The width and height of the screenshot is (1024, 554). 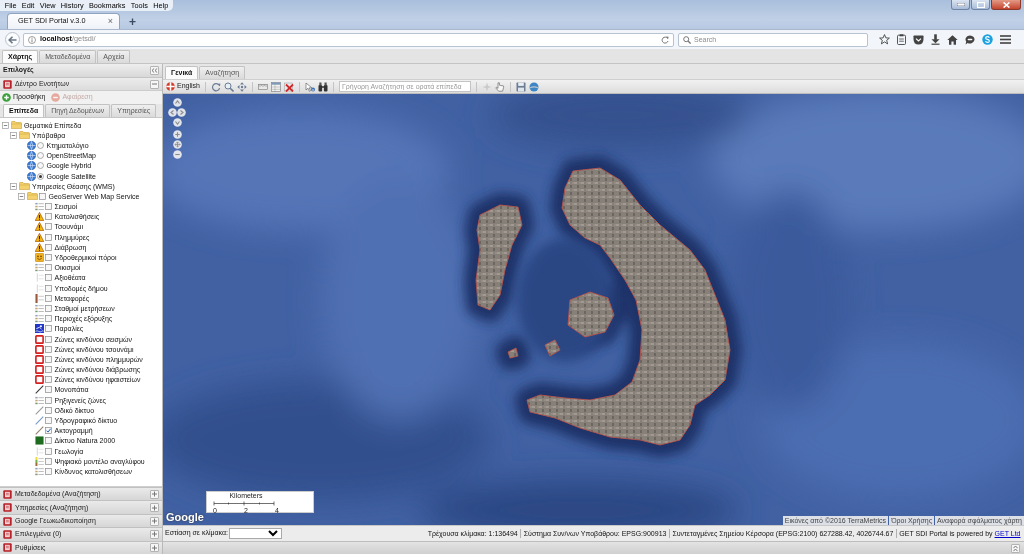 What do you see at coordinates (172, 112) in the screenshot?
I see `arrow-left-icon` at bounding box center [172, 112].